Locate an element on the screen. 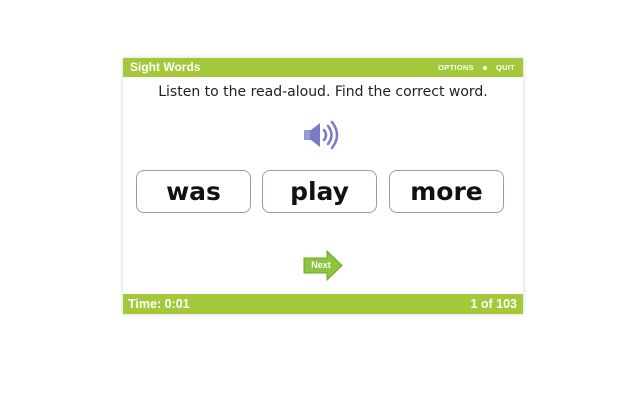  timer: Time: 0:01 is located at coordinates (159, 304).